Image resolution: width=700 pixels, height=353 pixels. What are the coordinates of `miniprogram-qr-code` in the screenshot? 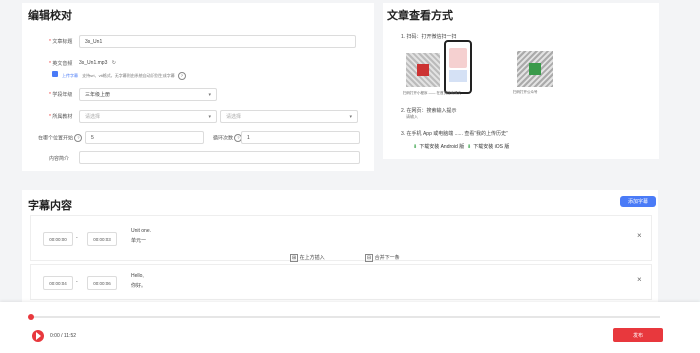 It's located at (423, 70).